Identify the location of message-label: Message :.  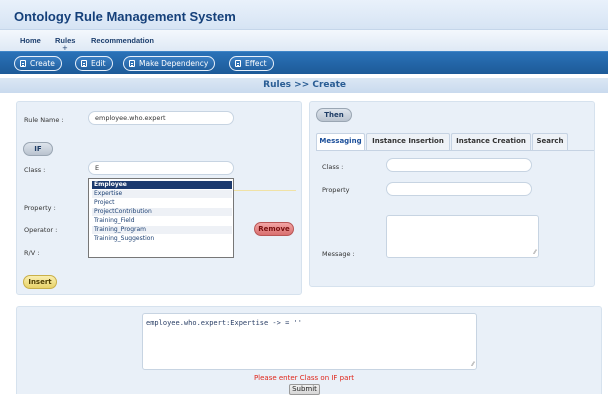
(338, 254).